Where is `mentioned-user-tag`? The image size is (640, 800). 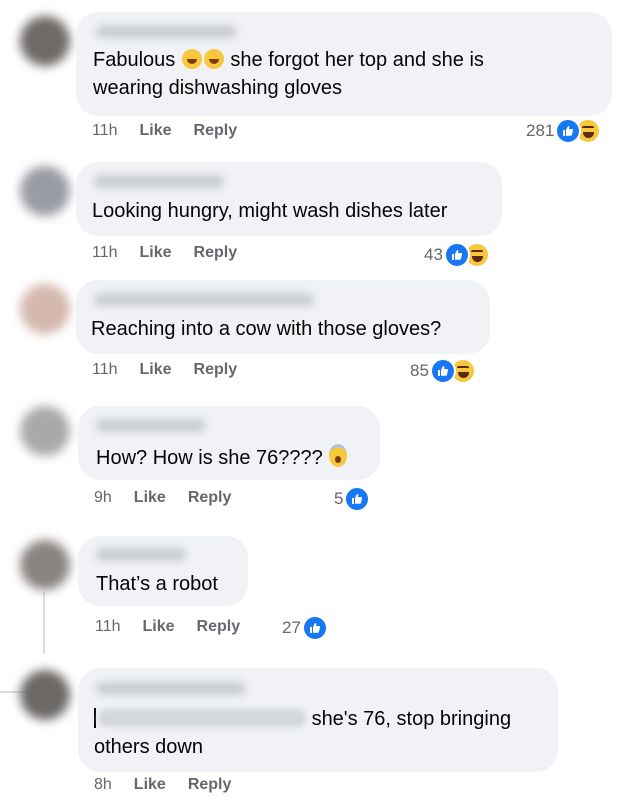
mentioned-user-tag is located at coordinates (202, 718).